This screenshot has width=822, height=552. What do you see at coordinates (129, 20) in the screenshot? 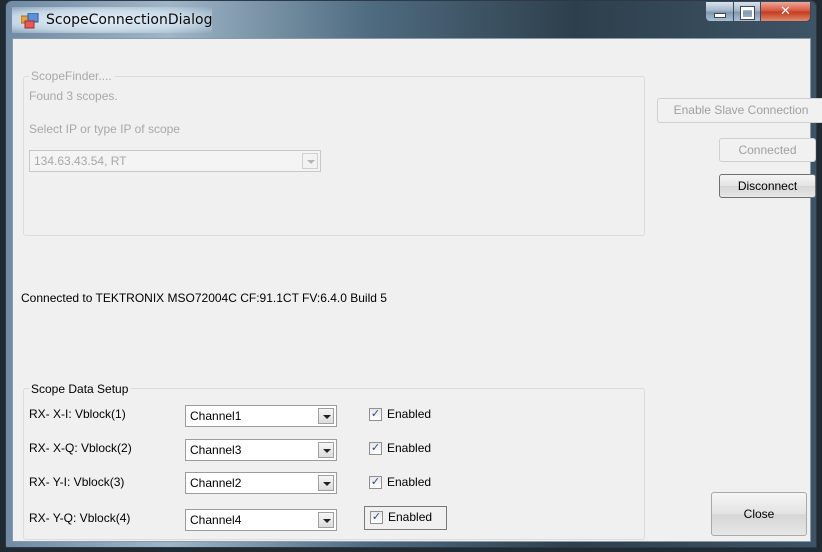
I see `window-title: ScopeConnectionDialog` at bounding box center [129, 20].